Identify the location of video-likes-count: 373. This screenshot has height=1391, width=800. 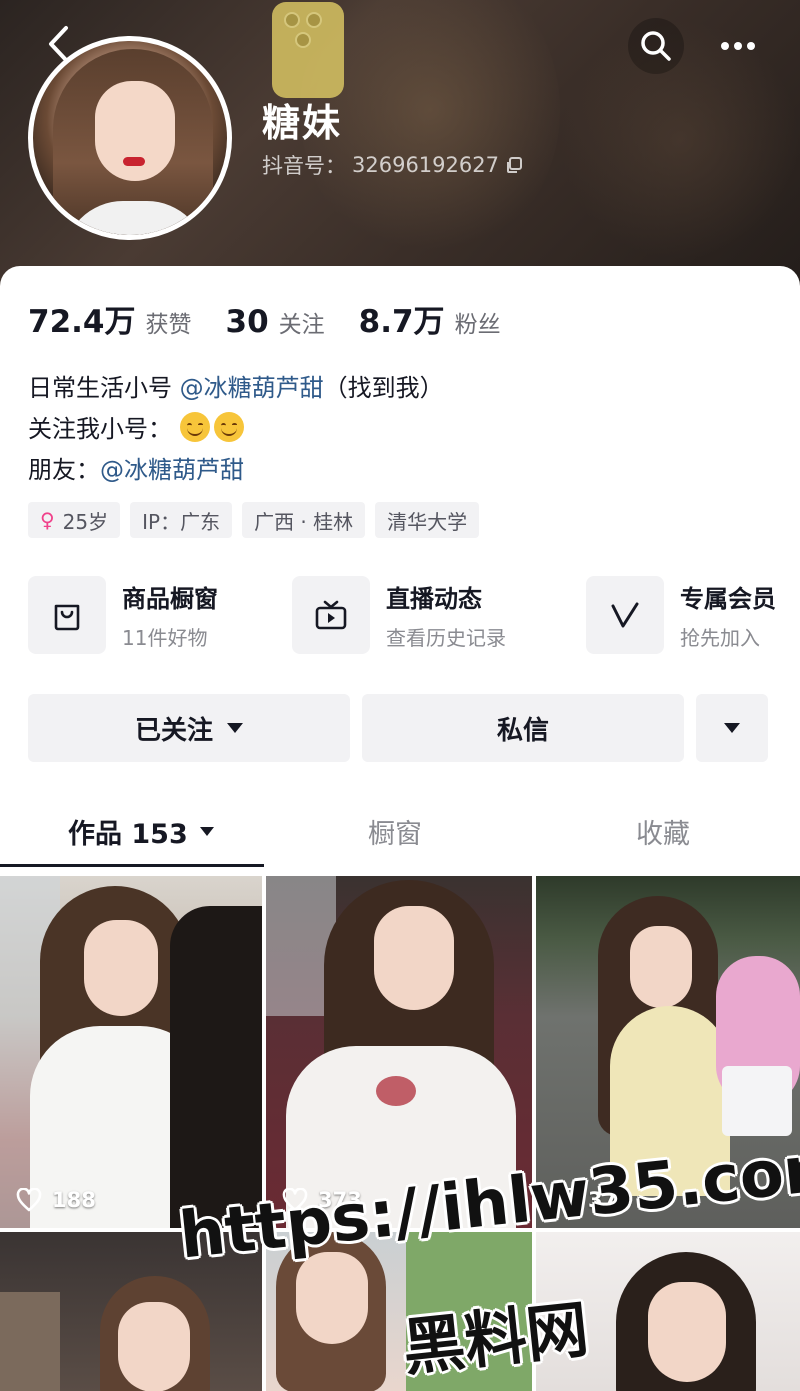
(340, 1200).